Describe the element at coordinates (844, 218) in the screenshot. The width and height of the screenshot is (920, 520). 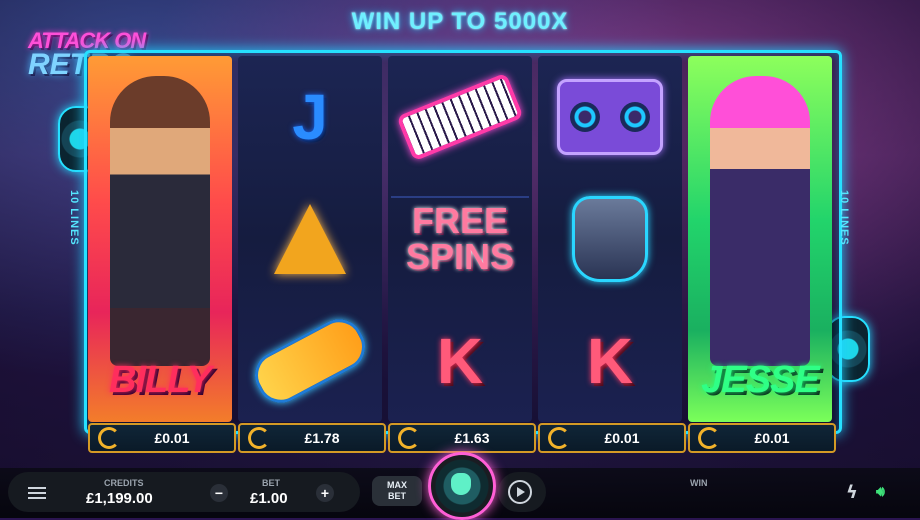
I see `lines-label-right: 10 LINES` at that location.